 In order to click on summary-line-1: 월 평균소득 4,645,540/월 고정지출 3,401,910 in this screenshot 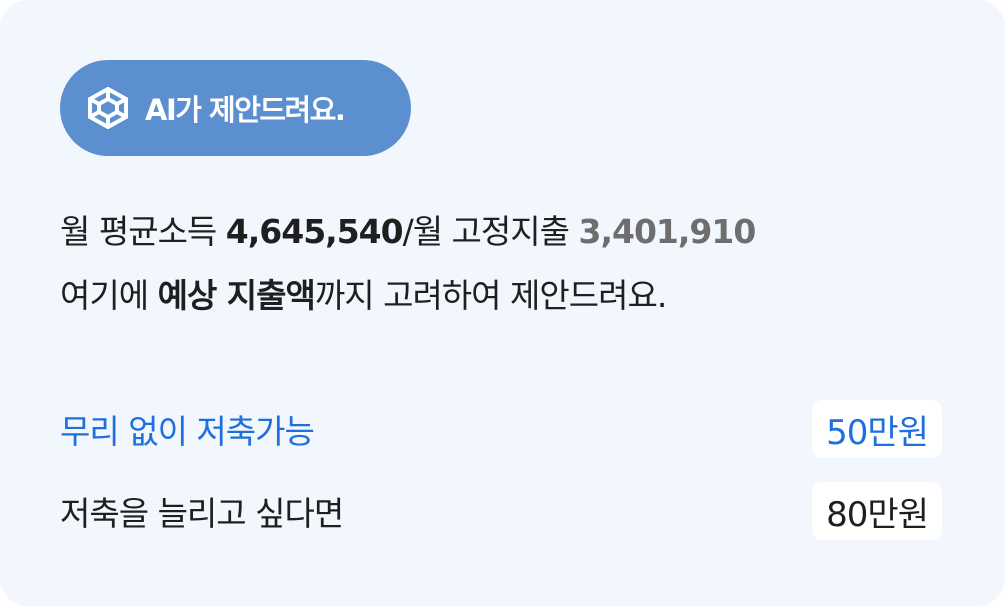, I will do `click(510, 232)`.